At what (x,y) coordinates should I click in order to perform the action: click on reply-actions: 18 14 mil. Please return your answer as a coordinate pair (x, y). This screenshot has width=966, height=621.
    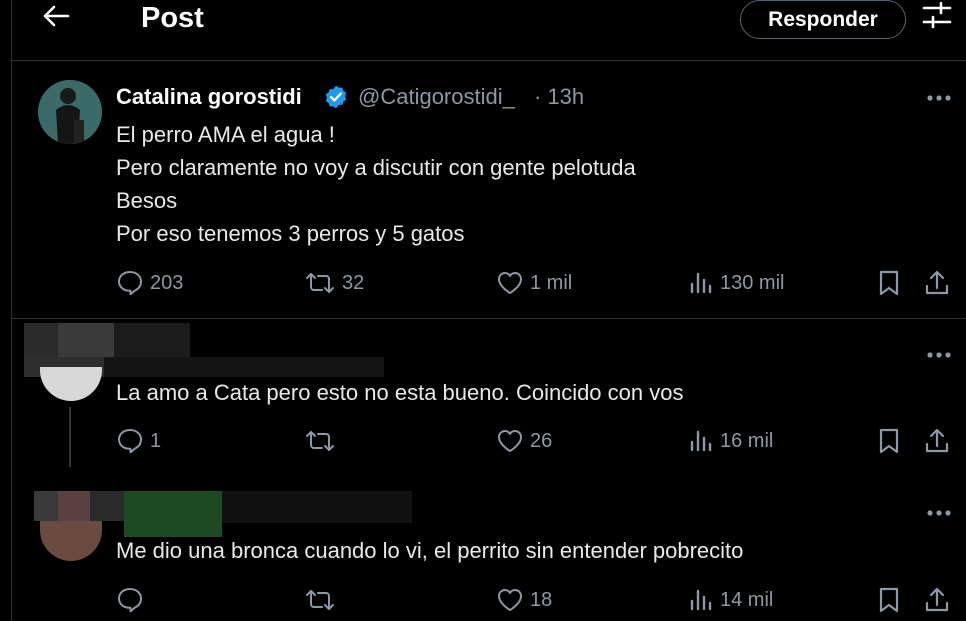
    Looking at the image, I should click on (536, 600).